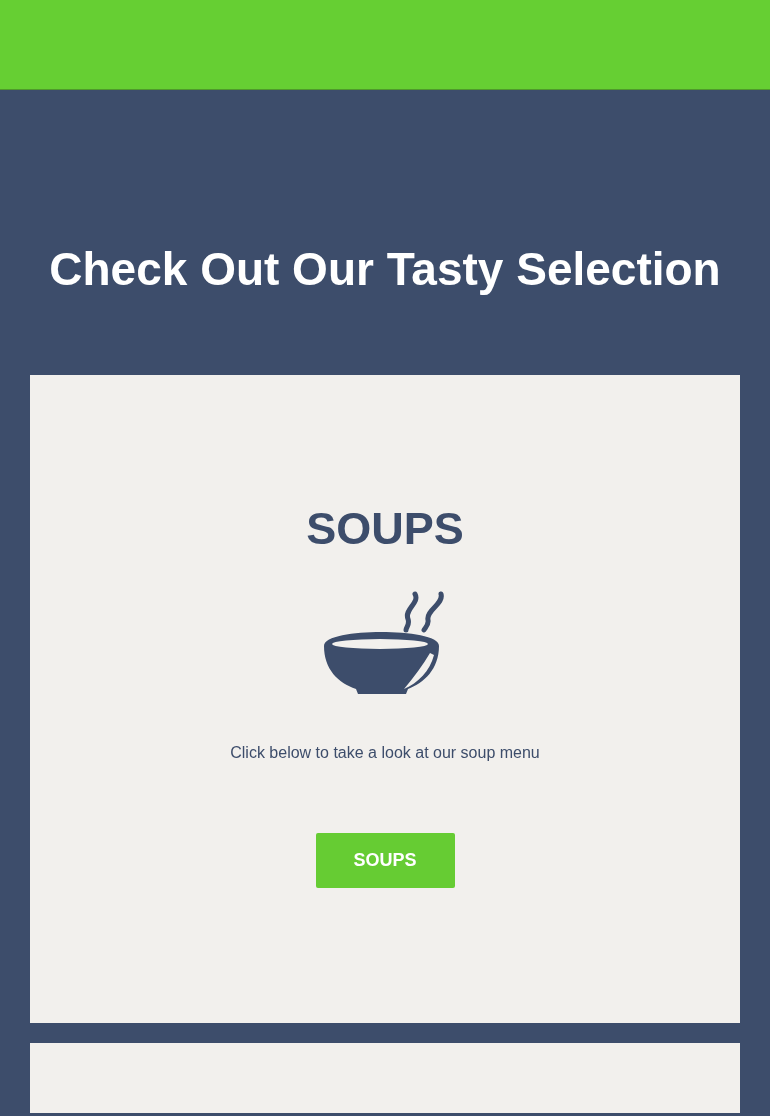 The image size is (770, 1116). I want to click on section-heading: Check Out Our Tasty Selection, so click(385, 269).